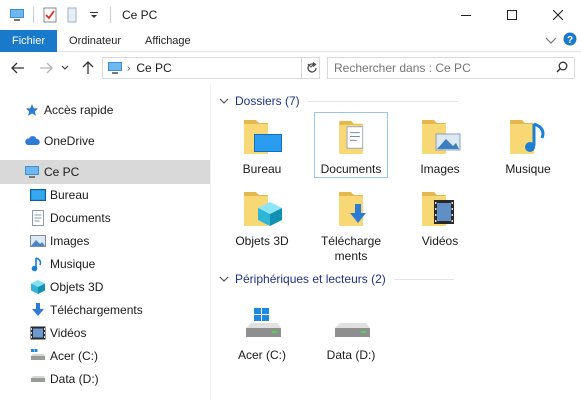 This screenshot has width=581, height=400. What do you see at coordinates (105, 379) in the screenshot?
I see `sidebar-item-drive-d: Data (D:)` at bounding box center [105, 379].